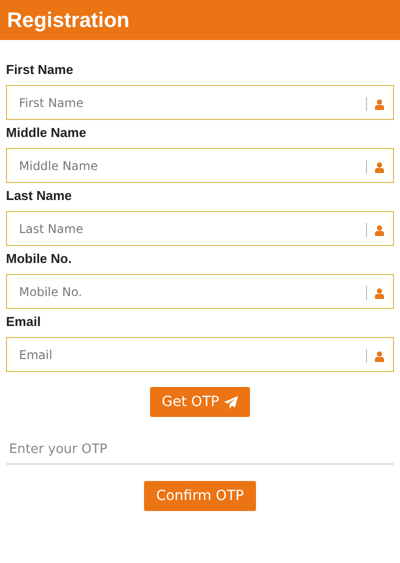 The image size is (400, 563). Describe the element at coordinates (200, 291) in the screenshot. I see `text-field: Mobile No.` at that location.